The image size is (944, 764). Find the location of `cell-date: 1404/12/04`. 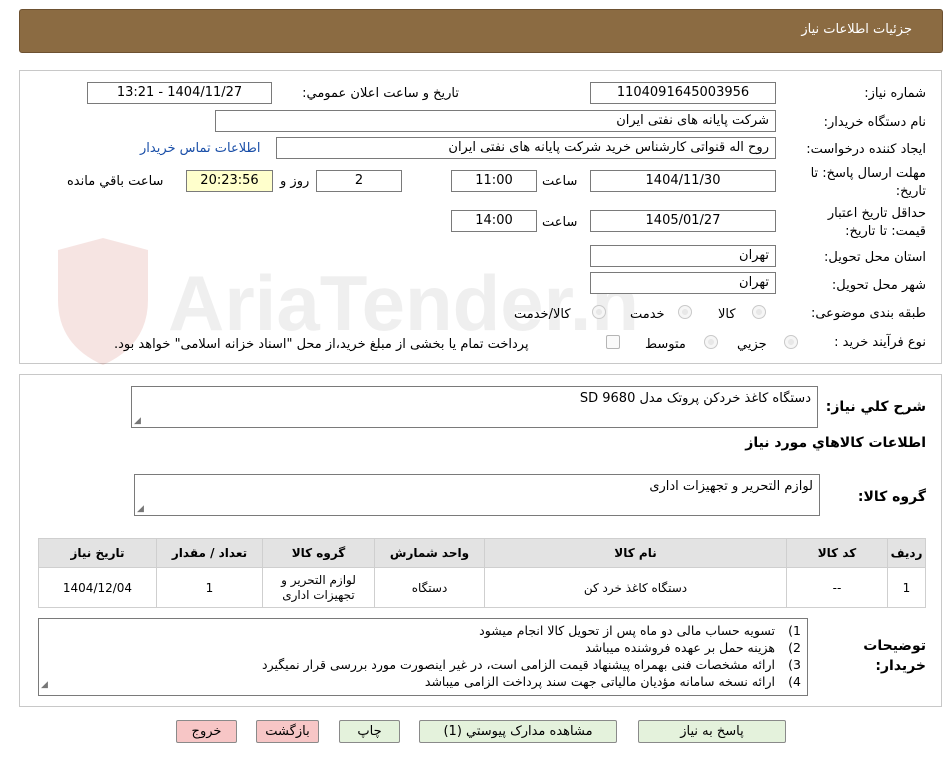

cell-date: 1404/12/04 is located at coordinates (97, 587).